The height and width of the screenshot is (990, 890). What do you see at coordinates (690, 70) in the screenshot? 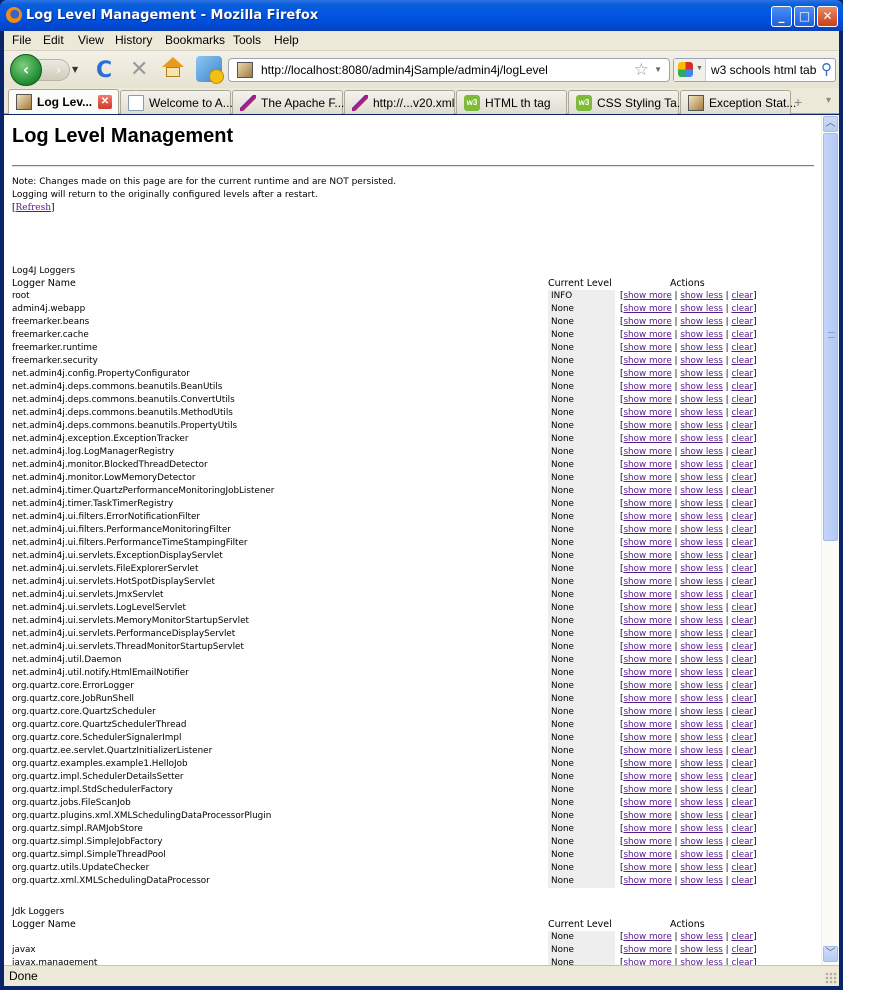
I see `search-engine-selector: ▼` at bounding box center [690, 70].